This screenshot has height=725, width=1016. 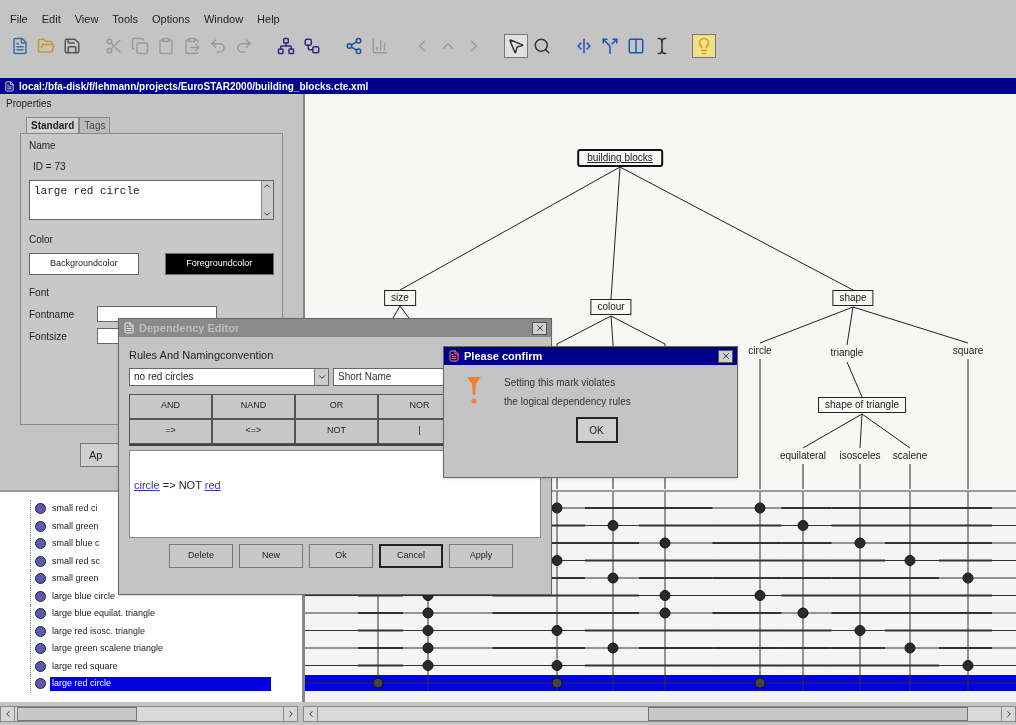 What do you see at coordinates (516, 46) in the screenshot?
I see `toolbar-button` at bounding box center [516, 46].